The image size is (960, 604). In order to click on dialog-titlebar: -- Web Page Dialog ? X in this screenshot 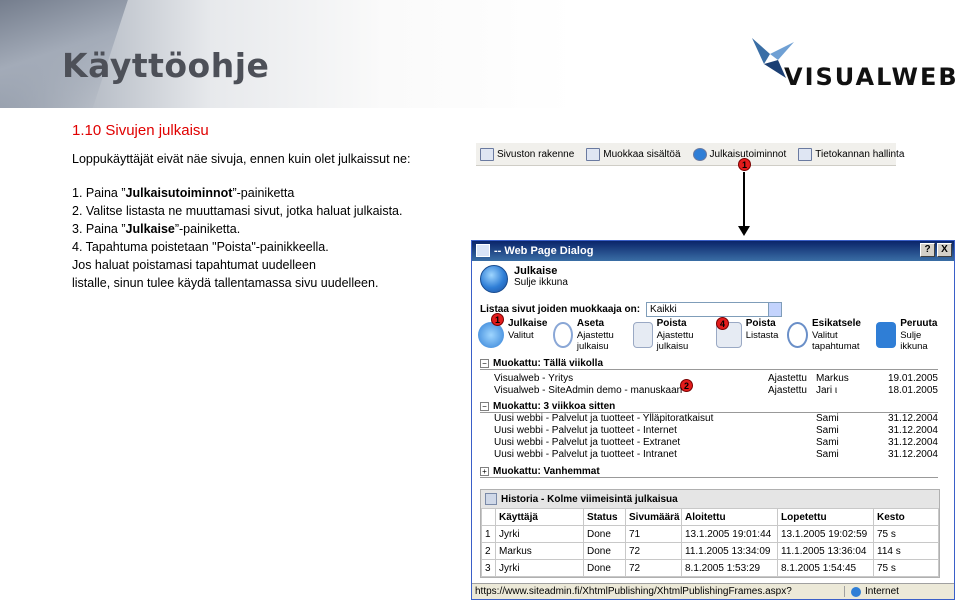, I will do `click(713, 251)`.